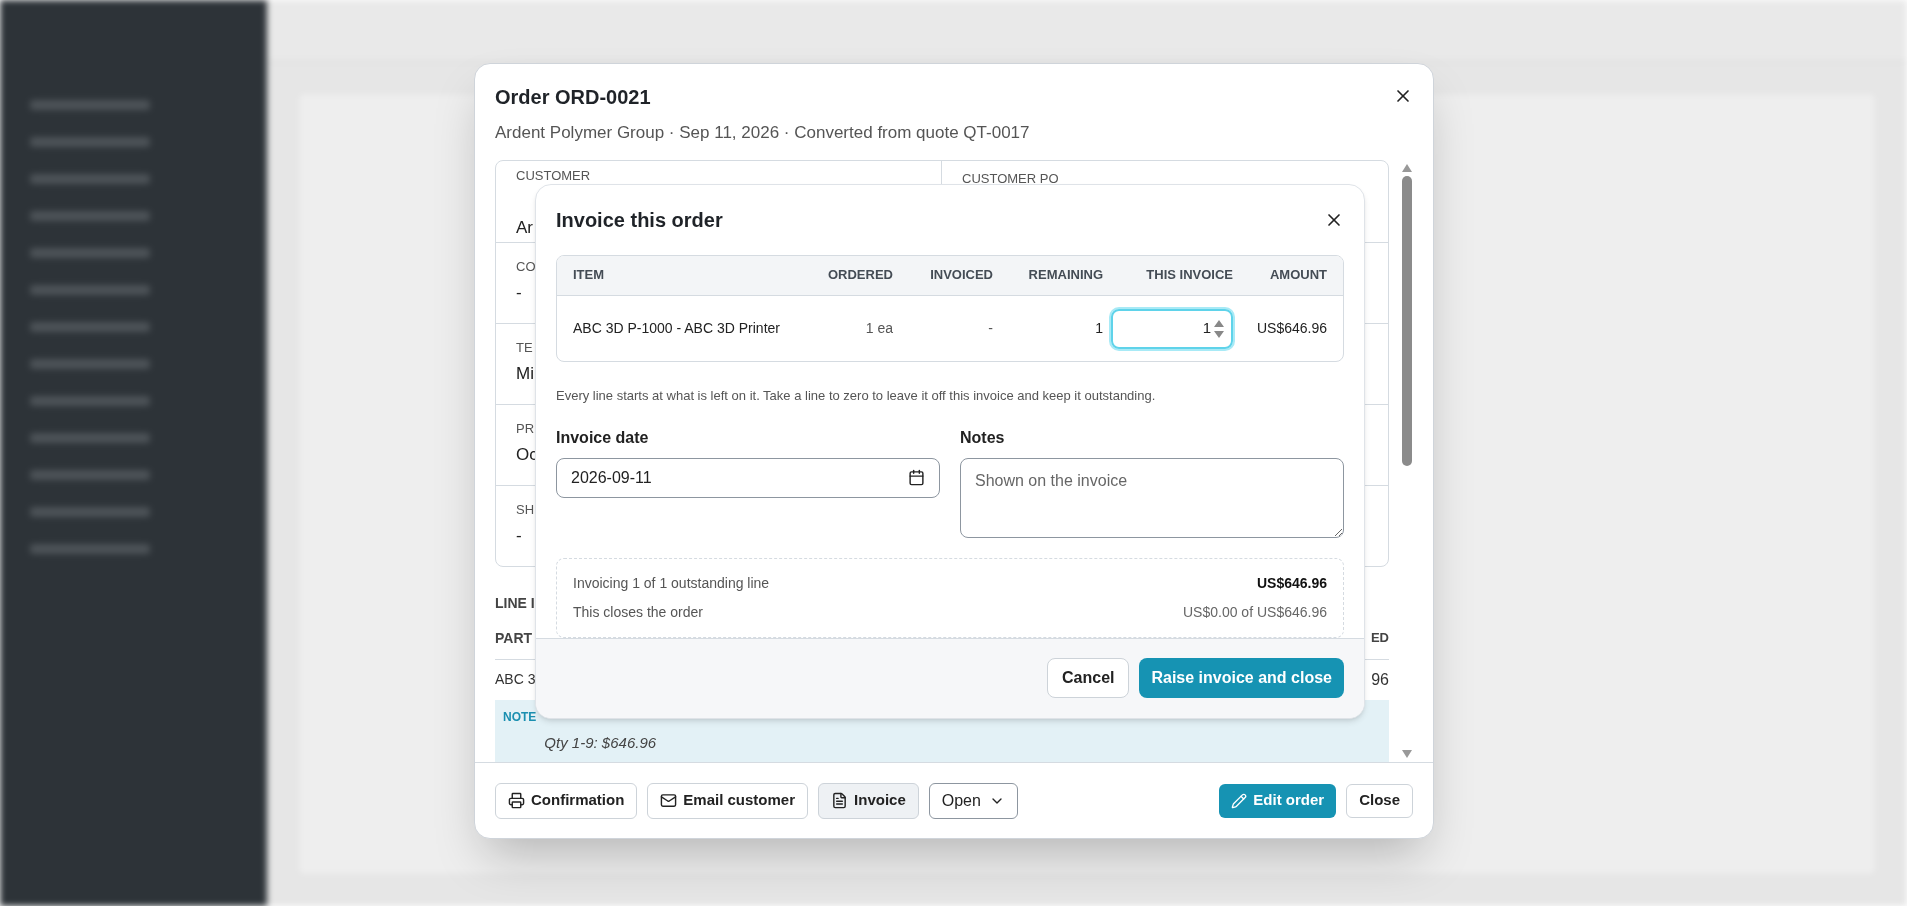 This screenshot has width=1907, height=906. Describe the element at coordinates (525, 374) in the screenshot. I see `field-value: Mi` at that location.